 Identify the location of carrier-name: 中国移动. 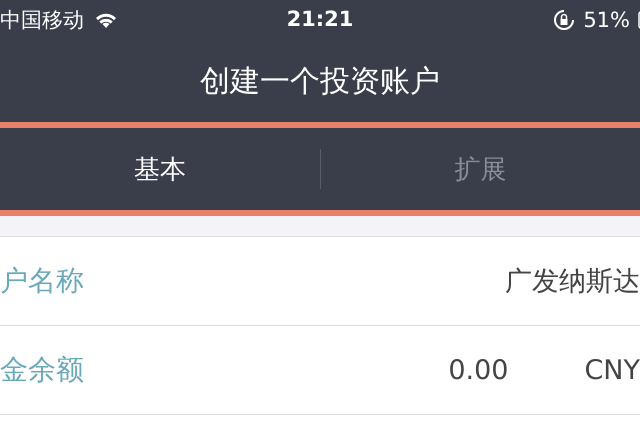
(42, 20).